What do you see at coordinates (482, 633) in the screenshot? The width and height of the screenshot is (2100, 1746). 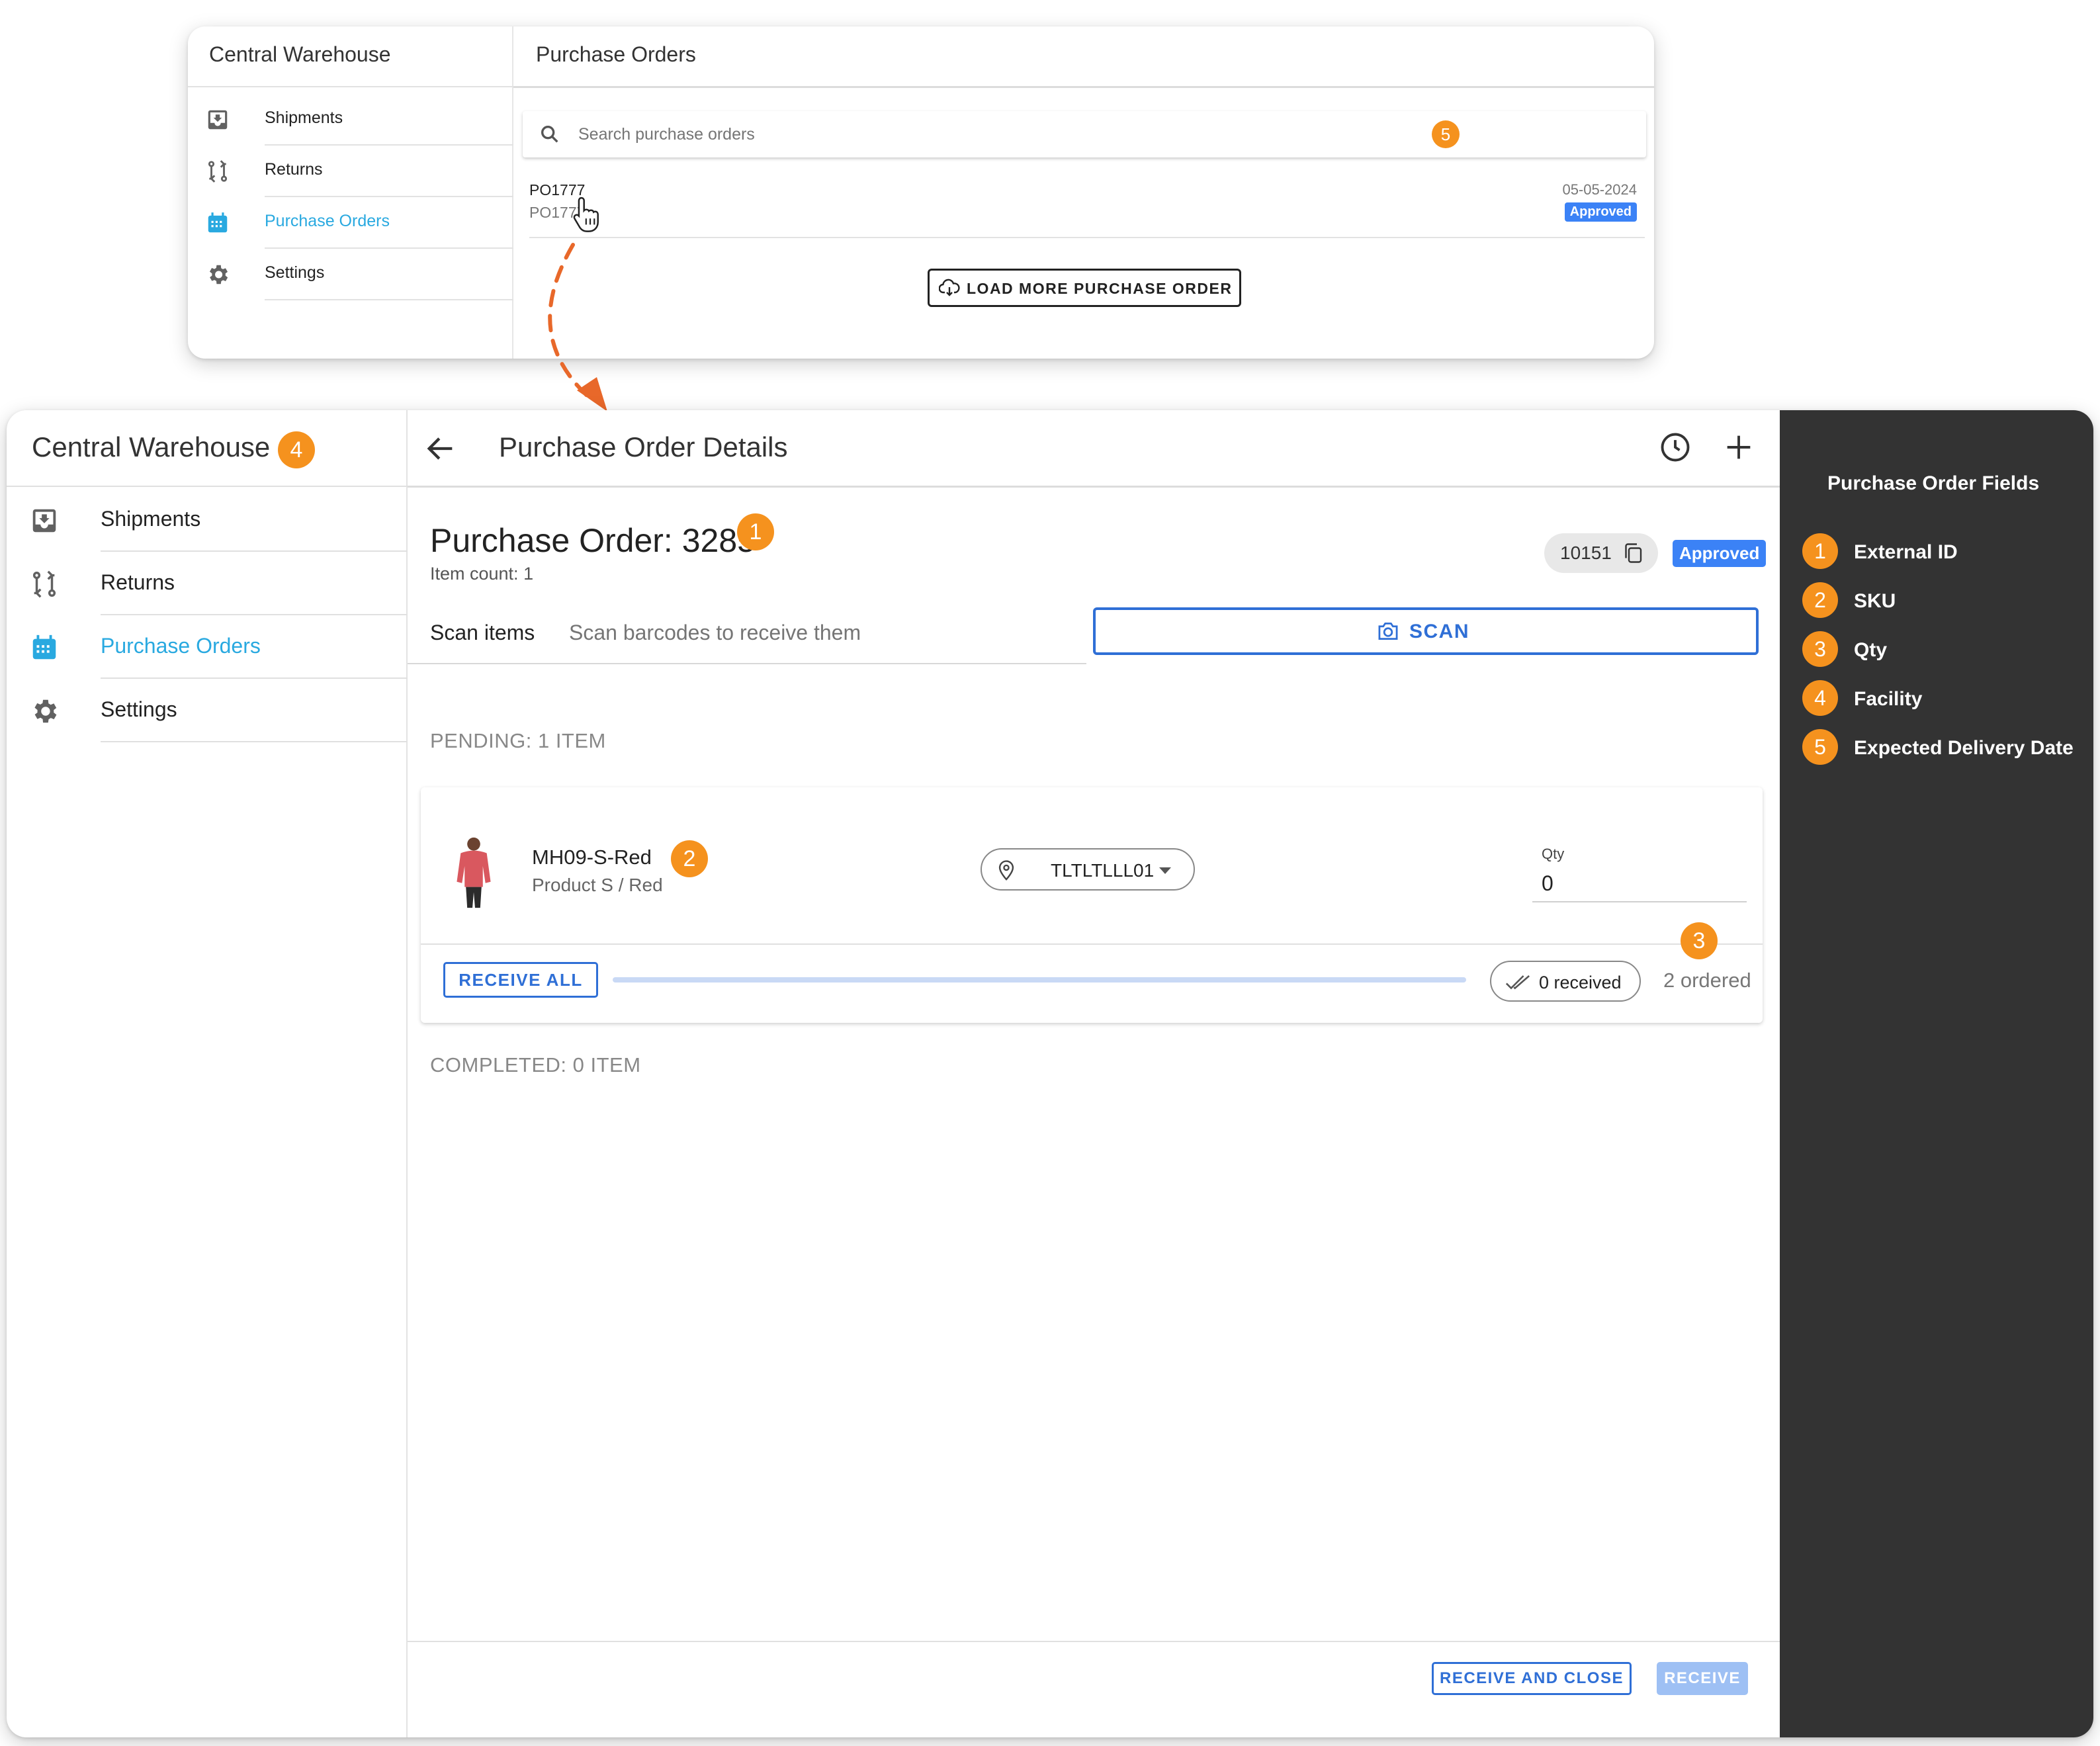 I see `scan-items-label: Scan items` at bounding box center [482, 633].